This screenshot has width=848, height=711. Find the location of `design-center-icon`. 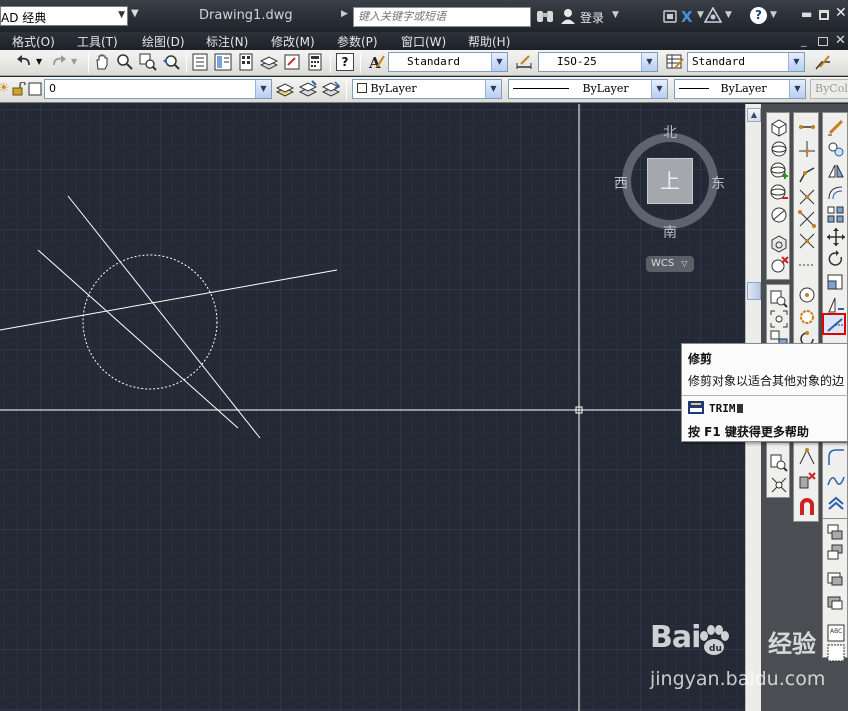

design-center-icon is located at coordinates (223, 62).